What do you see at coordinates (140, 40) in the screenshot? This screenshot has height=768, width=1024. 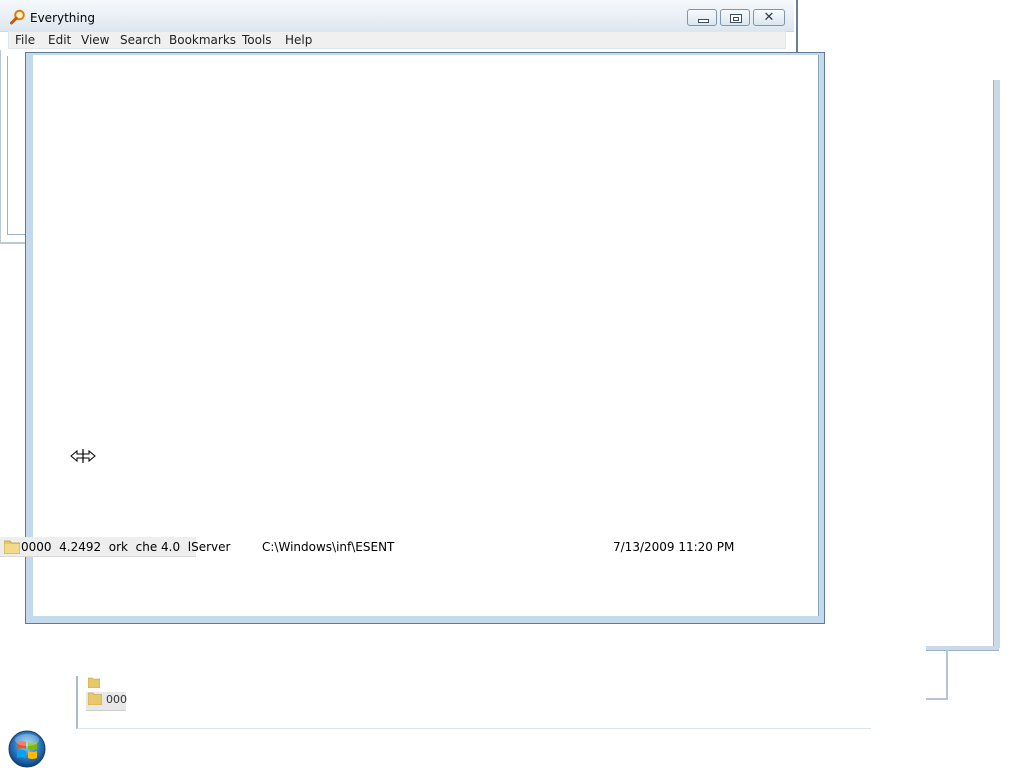 I see `menu-search: Search` at bounding box center [140, 40].